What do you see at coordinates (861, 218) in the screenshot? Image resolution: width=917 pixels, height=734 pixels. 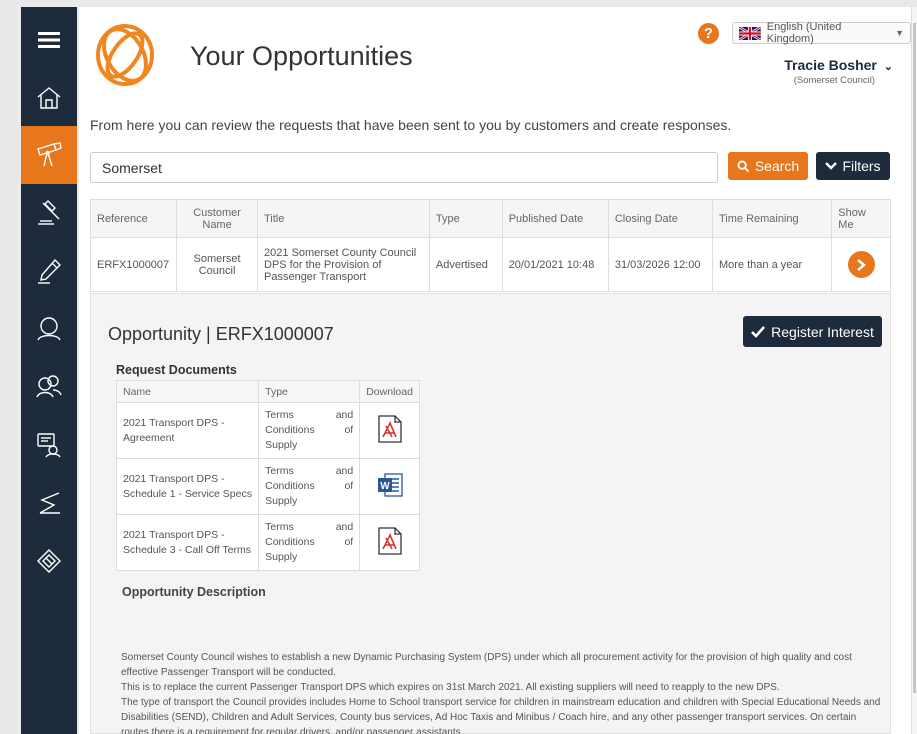 I see `column-header: Show Me` at bounding box center [861, 218].